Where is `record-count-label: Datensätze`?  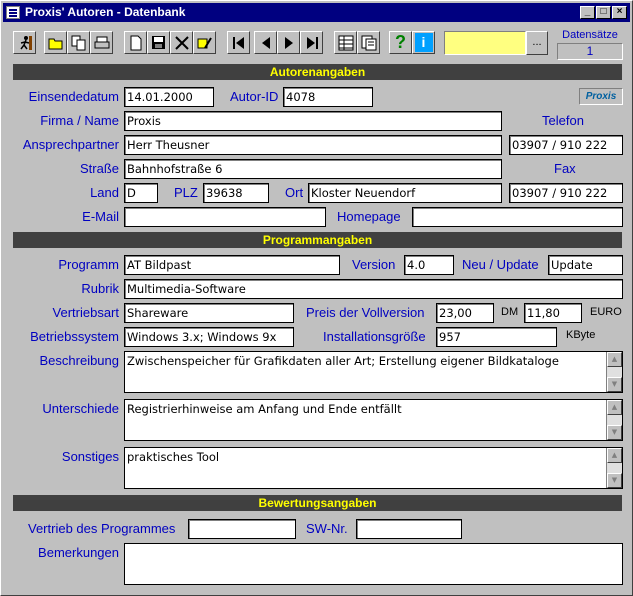 record-count-label: Datensätze is located at coordinates (590, 35).